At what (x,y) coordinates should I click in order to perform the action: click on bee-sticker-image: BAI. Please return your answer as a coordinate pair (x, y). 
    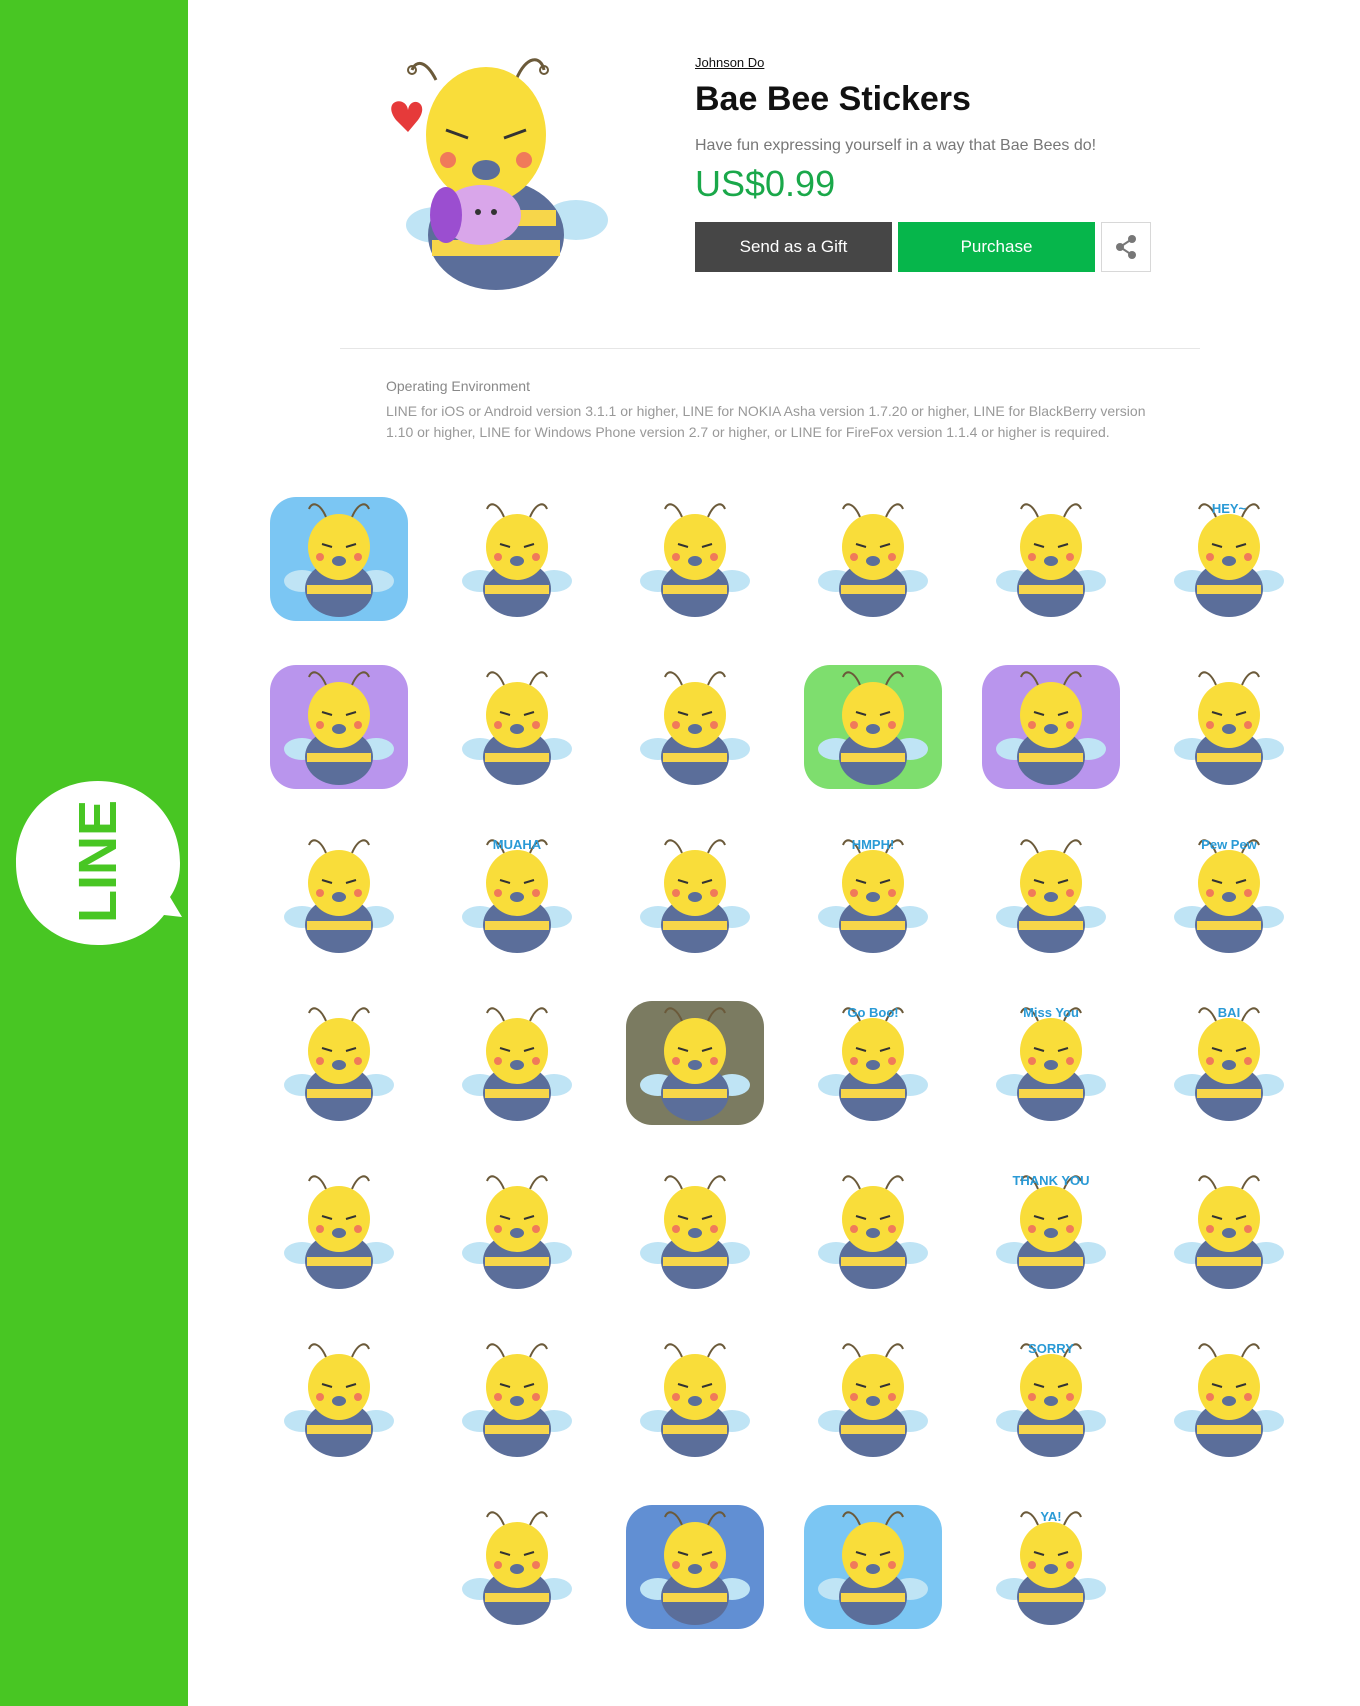
    Looking at the image, I should click on (1229, 1063).